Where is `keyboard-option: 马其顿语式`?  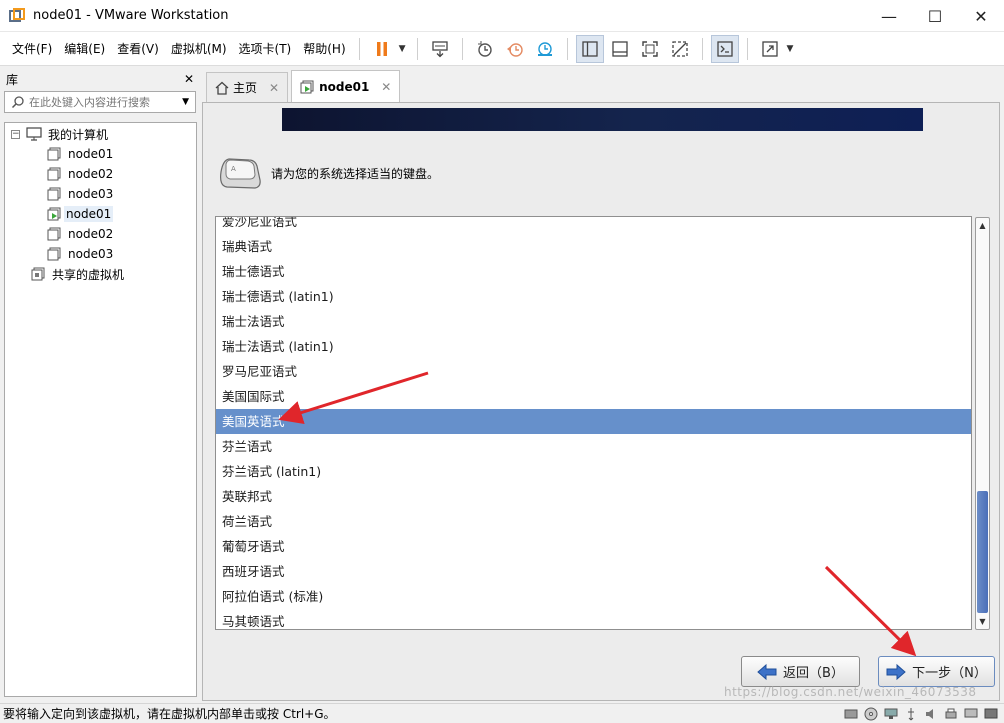 keyboard-option: 马其顿语式 is located at coordinates (593, 619).